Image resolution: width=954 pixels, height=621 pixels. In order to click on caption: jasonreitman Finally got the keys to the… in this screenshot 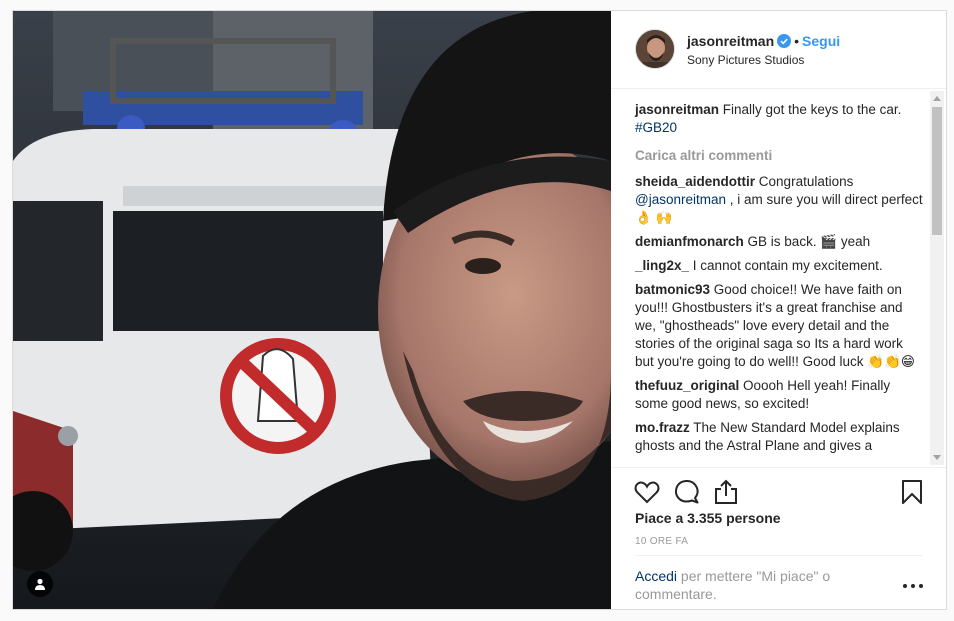, I will do `click(780, 119)`.